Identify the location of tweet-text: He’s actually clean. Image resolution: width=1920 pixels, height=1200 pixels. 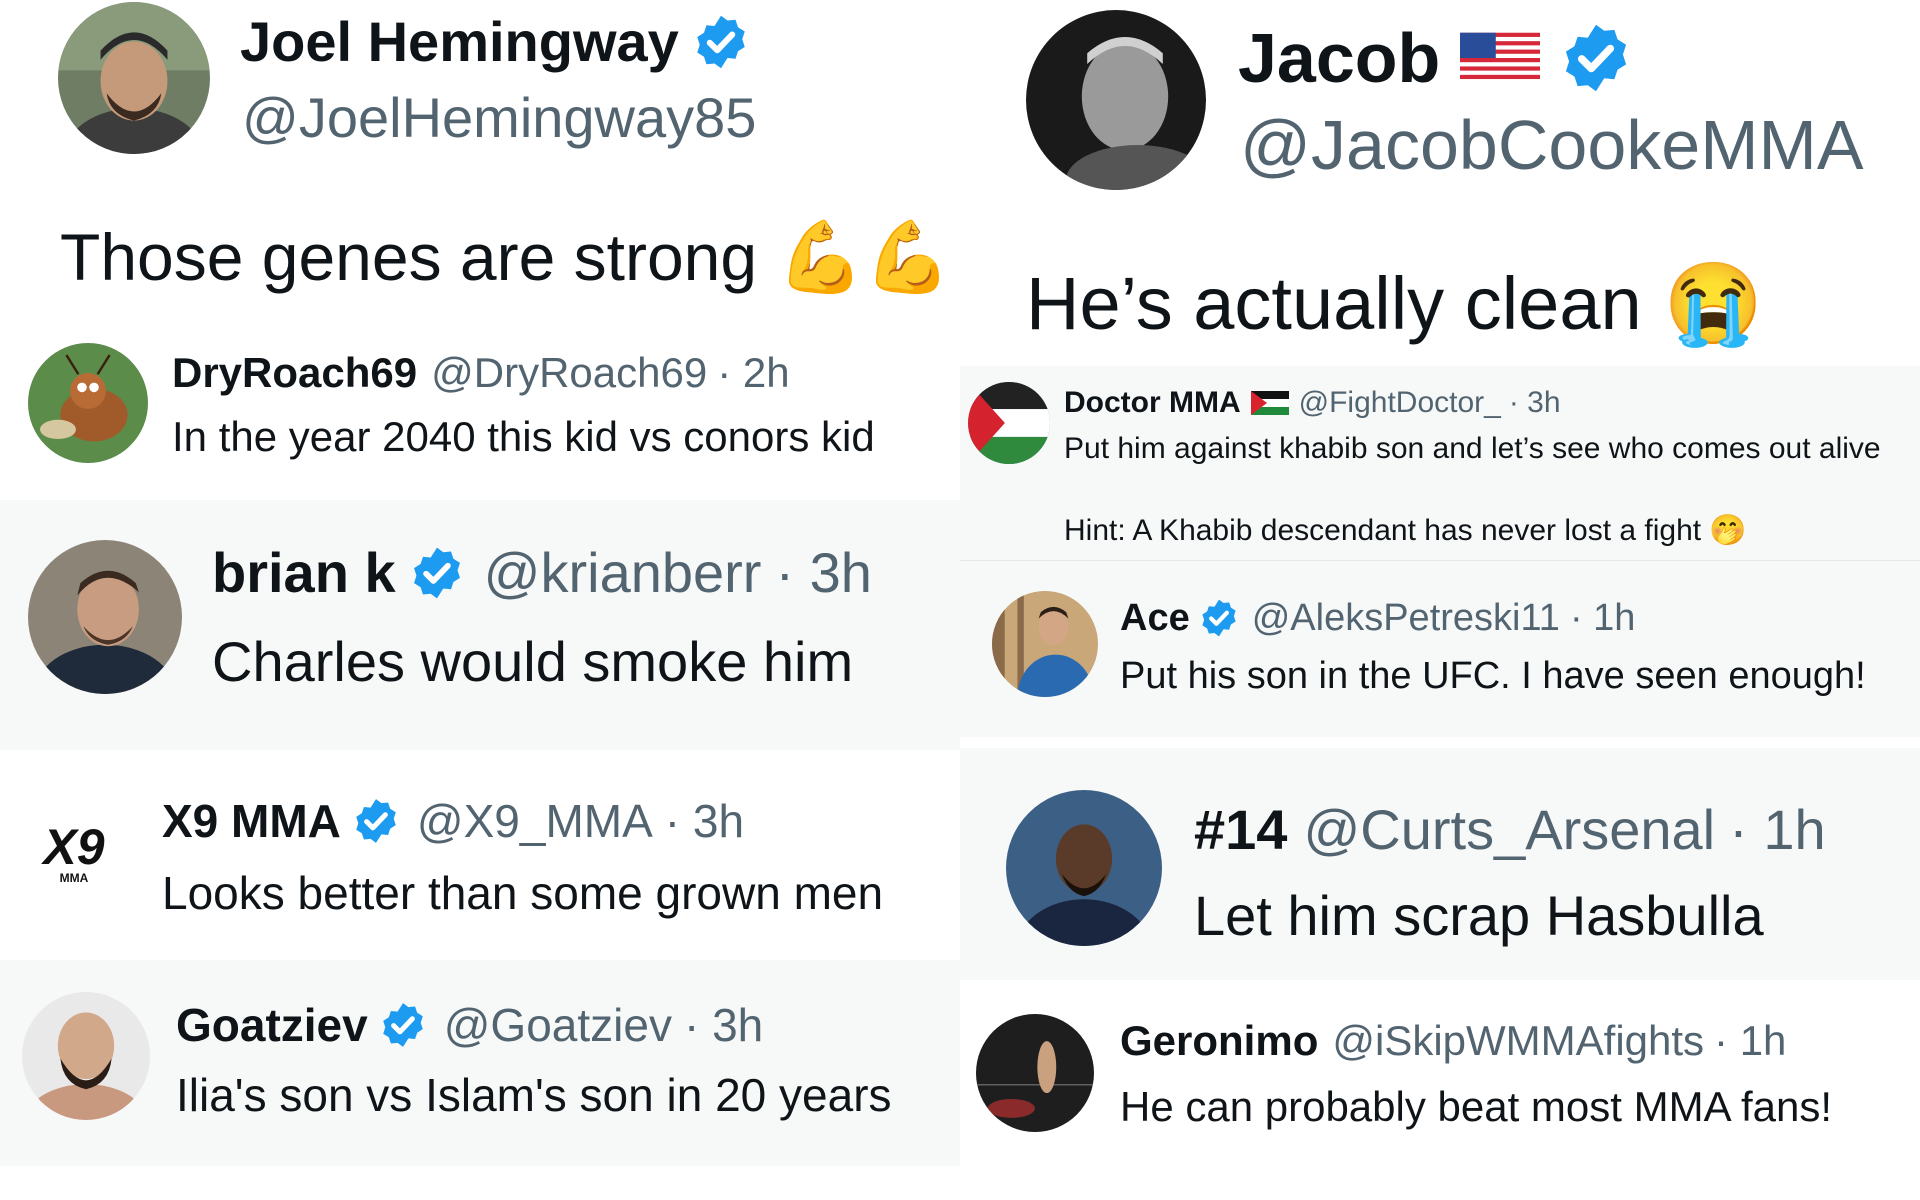
(1334, 303).